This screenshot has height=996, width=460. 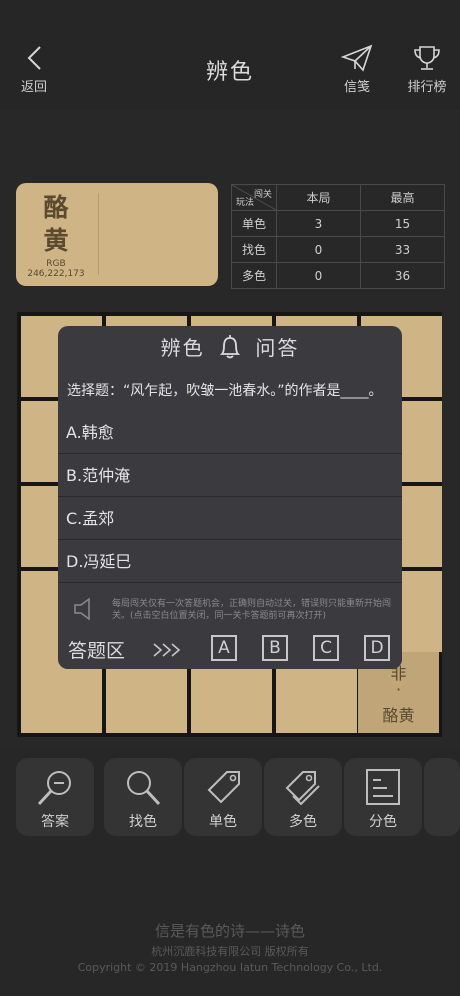 What do you see at coordinates (357, 58) in the screenshot?
I see `paper-plane-icon` at bounding box center [357, 58].